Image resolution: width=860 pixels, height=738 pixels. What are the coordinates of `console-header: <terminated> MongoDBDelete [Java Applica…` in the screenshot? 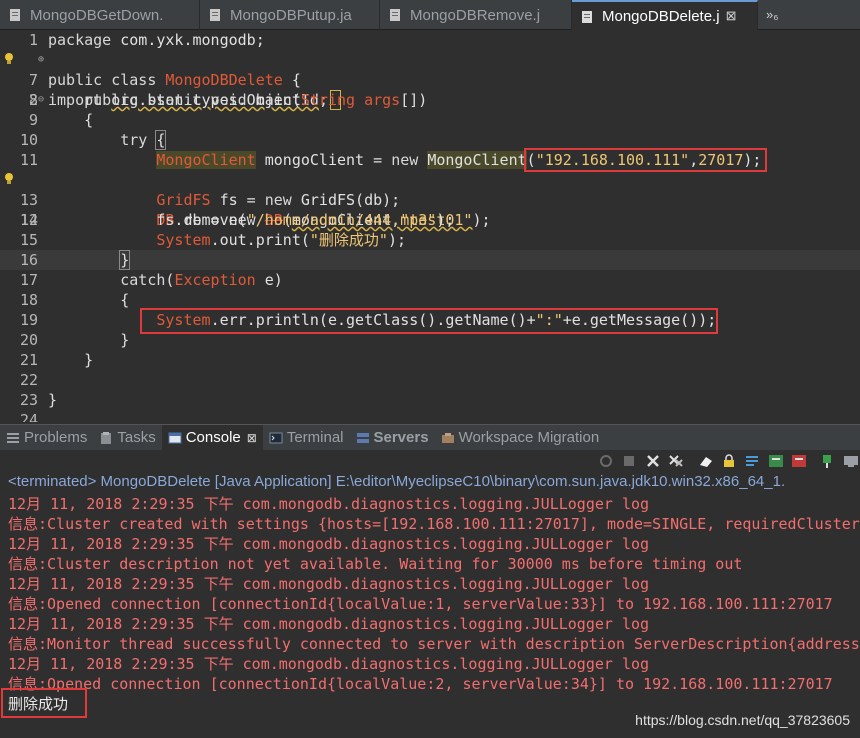 It's located at (397, 481).